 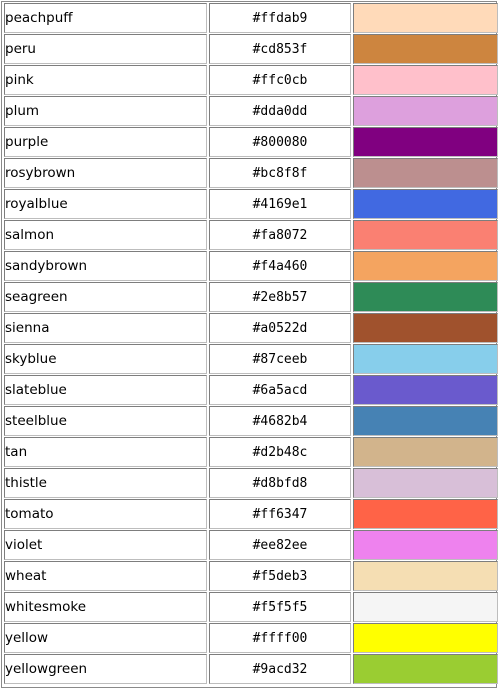 What do you see at coordinates (280, 514) in the screenshot?
I see `color-hex-cell: #ff6347` at bounding box center [280, 514].